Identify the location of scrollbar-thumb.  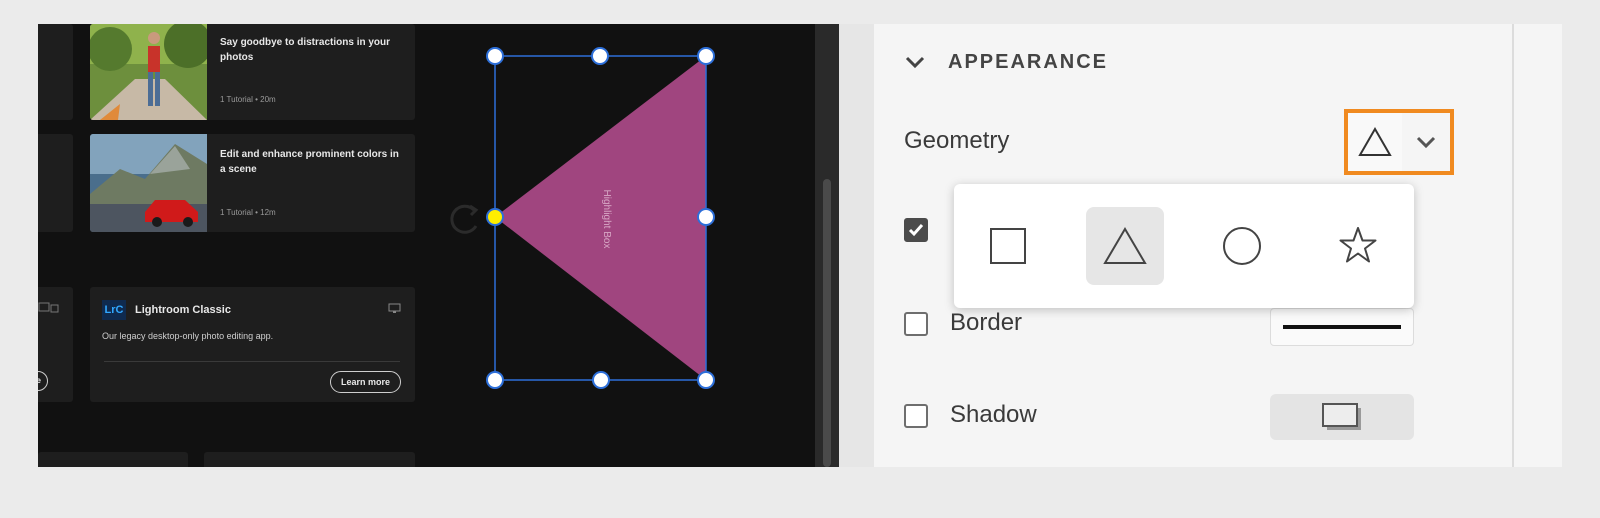
(827, 323).